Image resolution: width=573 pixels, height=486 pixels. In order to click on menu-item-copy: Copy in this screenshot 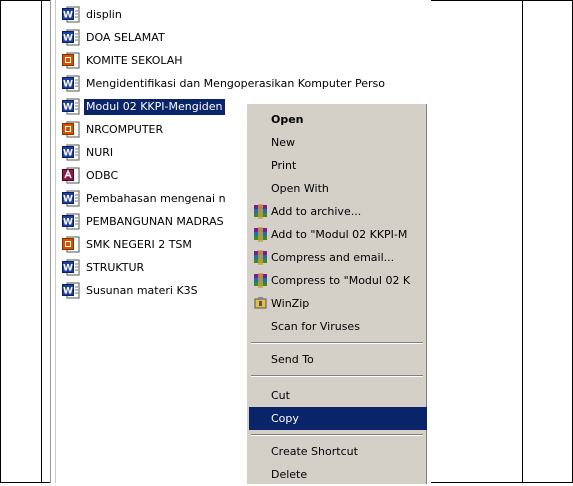, I will do `click(338, 418)`.